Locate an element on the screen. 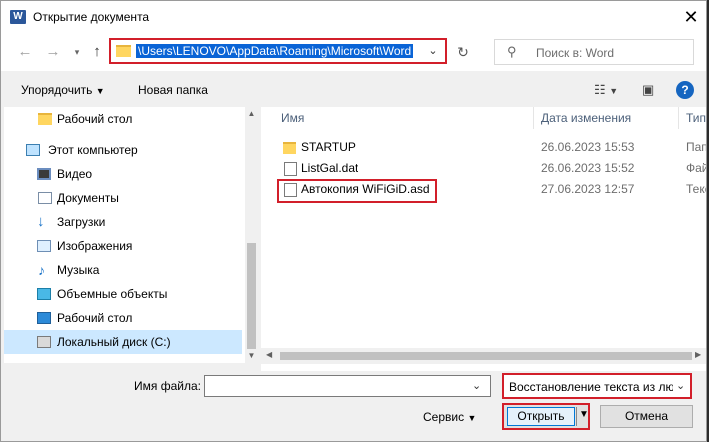  horizontal-scrollbar: ◀ ▶ is located at coordinates (483, 356).